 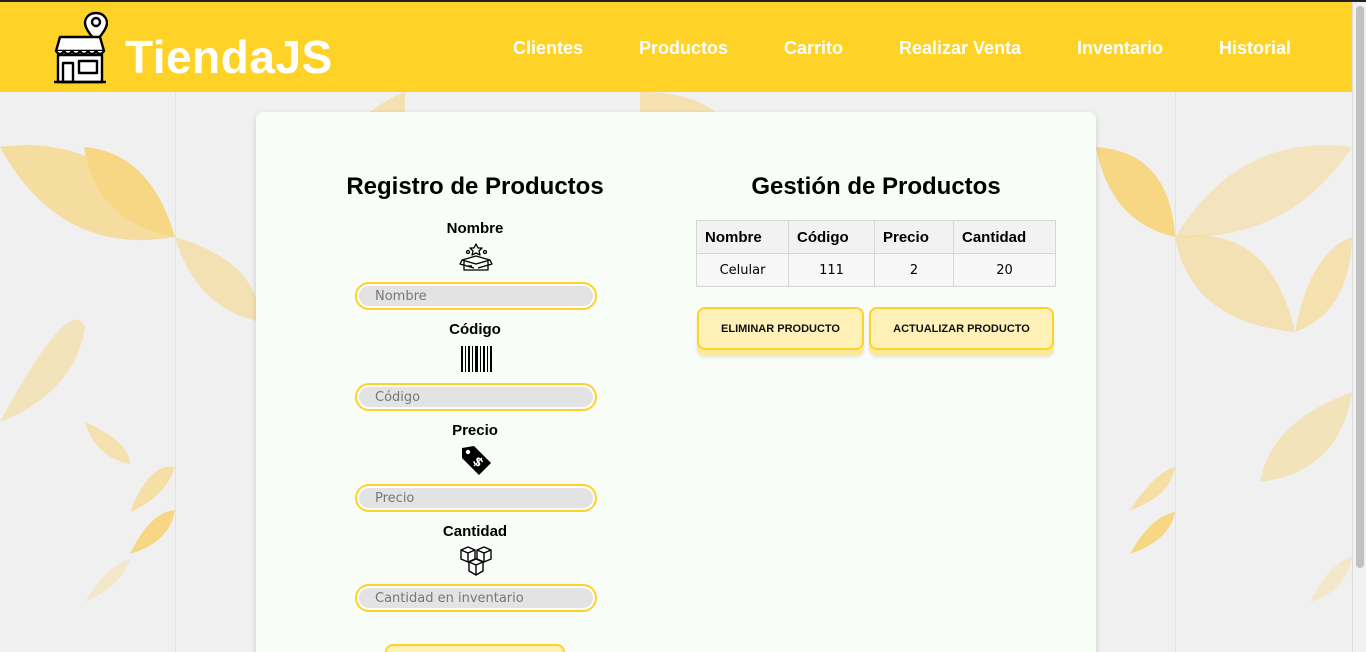 I want to click on window-top-border, so click(x=683, y=1).